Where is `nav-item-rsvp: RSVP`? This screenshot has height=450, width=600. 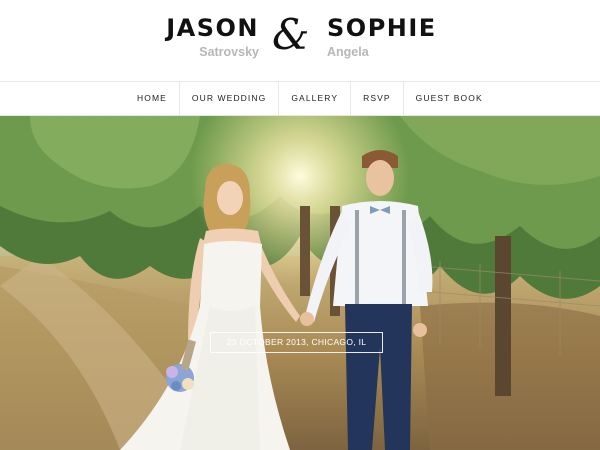
nav-item-rsvp: RSVP is located at coordinates (376, 98).